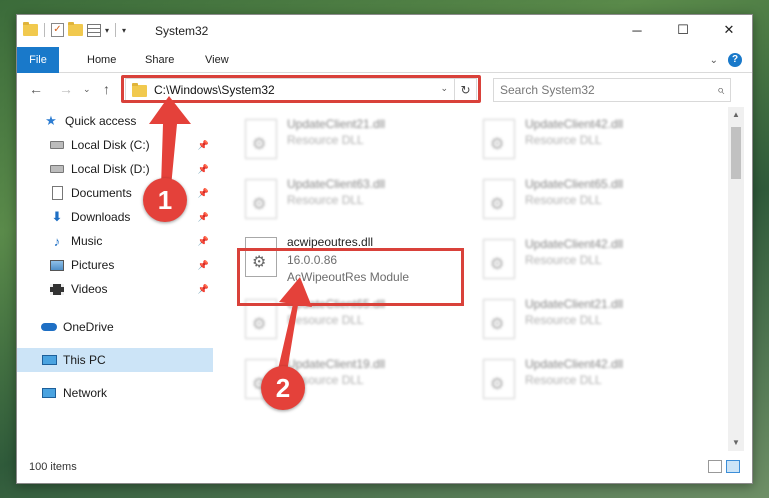 This screenshot has width=769, height=498. I want to click on properties-check-icon: ✓, so click(57, 30).